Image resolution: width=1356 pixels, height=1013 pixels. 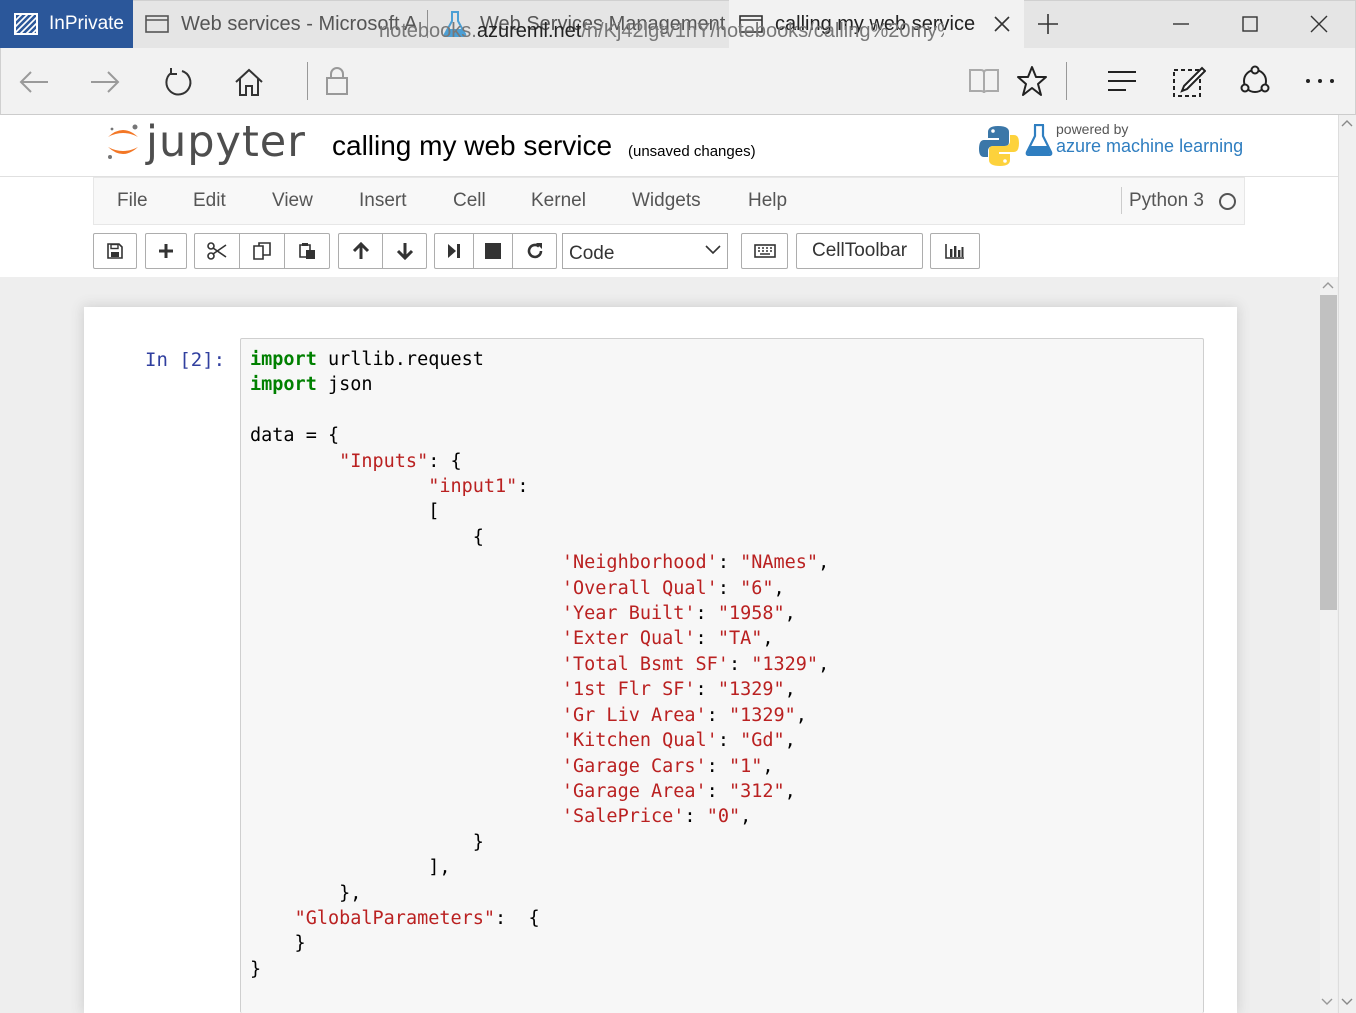 I want to click on save-button, so click(x=115, y=251).